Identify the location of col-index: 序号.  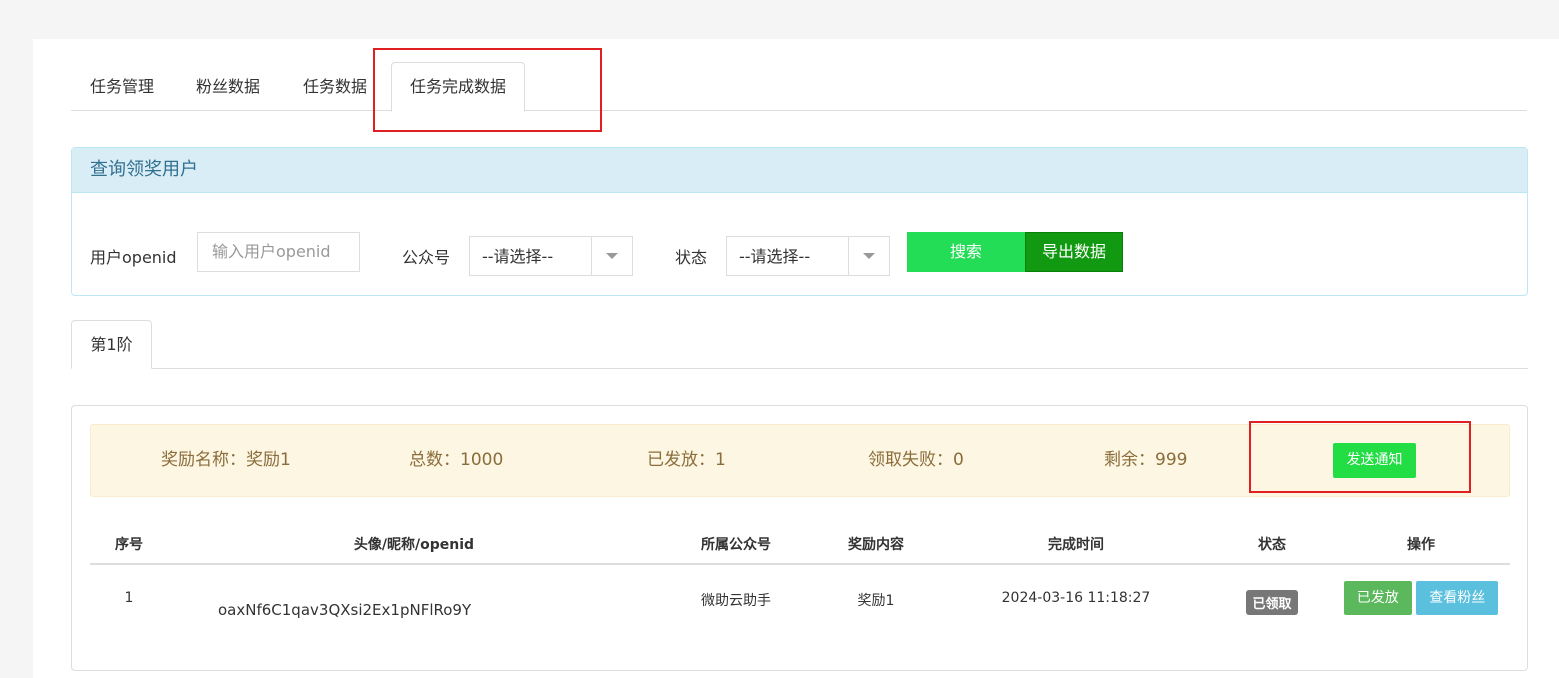
(129, 544).